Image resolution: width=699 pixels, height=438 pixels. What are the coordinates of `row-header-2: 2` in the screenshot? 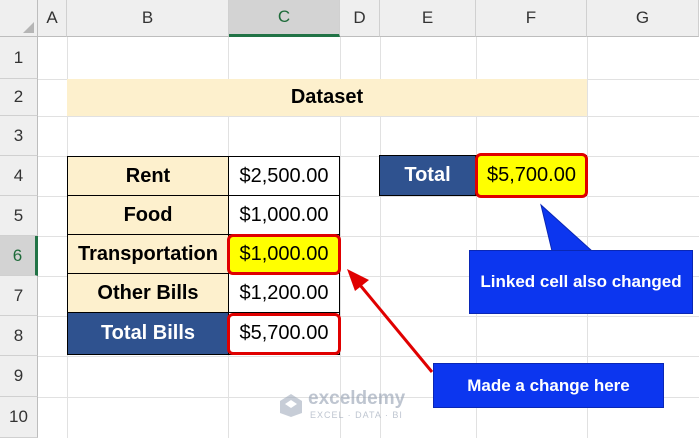 It's located at (19, 97).